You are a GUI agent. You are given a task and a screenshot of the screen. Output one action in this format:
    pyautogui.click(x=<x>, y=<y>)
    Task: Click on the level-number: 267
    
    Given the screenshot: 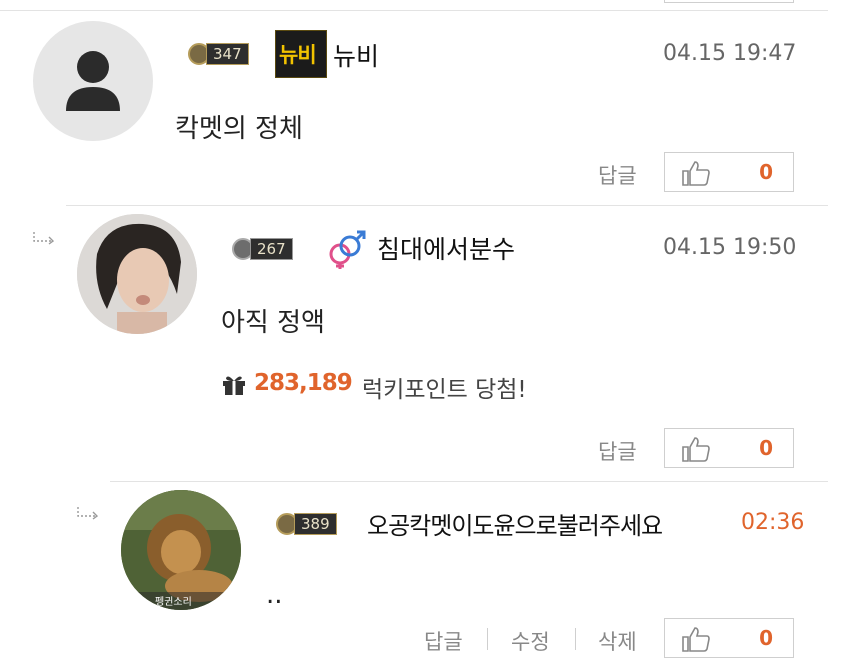 What is the action you would take?
    pyautogui.click(x=271, y=249)
    